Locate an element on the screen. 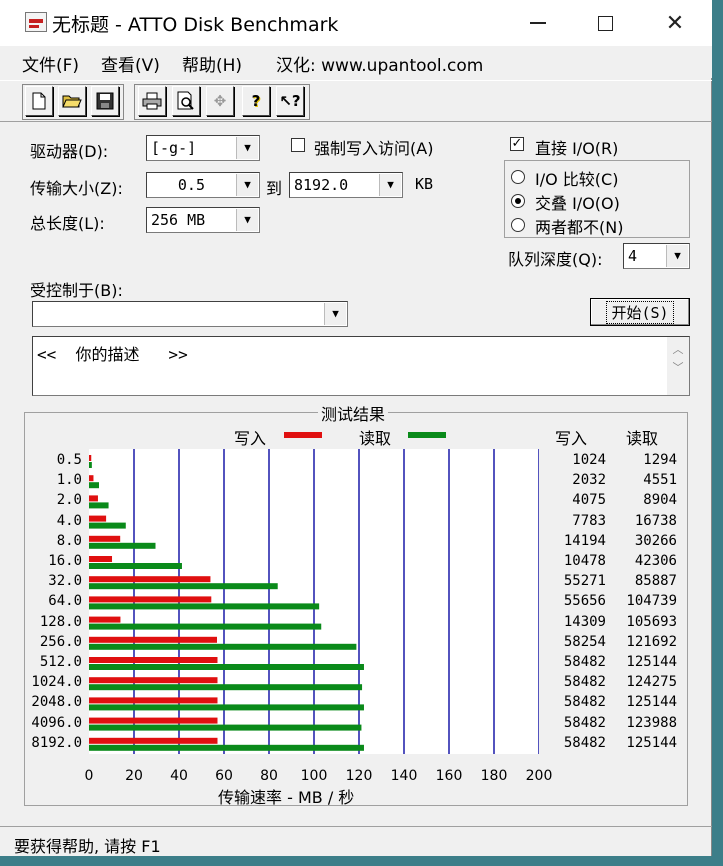  neither-label: 两者都不(N) is located at coordinates (579, 227).